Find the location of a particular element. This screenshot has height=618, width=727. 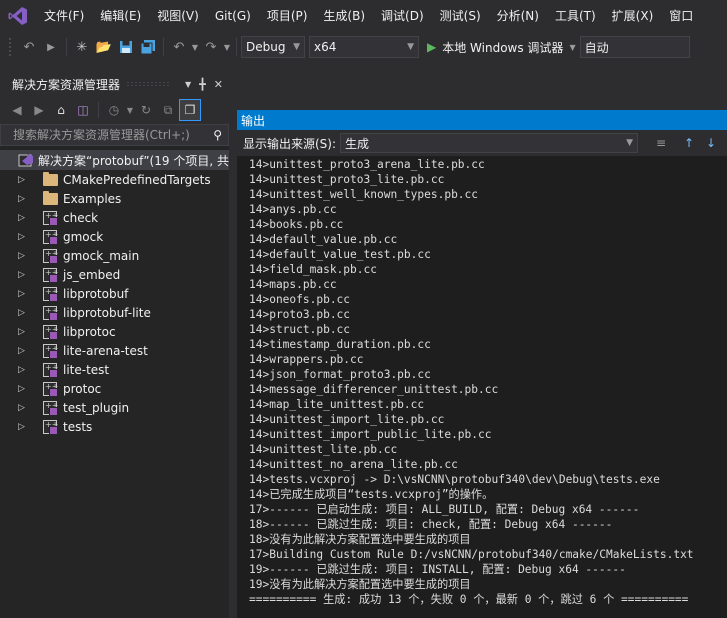

tree-item-examples: ▷ Examples is located at coordinates (114, 198).